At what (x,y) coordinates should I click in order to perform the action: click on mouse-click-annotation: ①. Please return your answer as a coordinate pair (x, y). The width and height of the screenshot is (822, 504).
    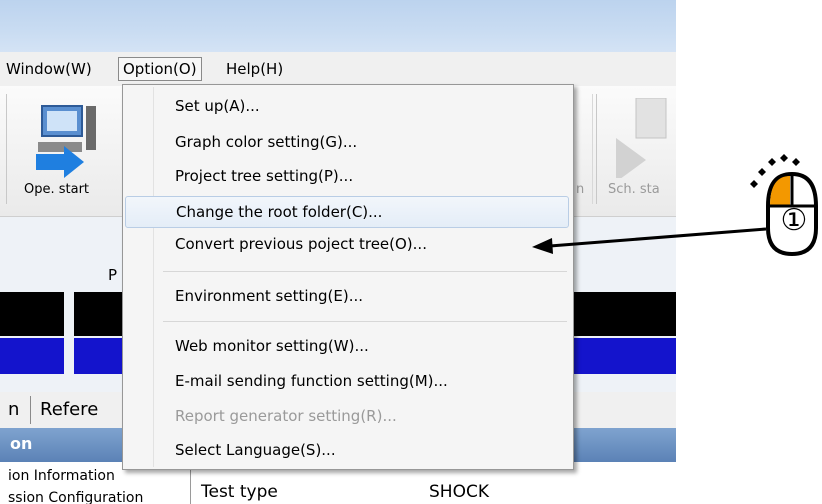
    Looking at the image, I should click on (785, 205).